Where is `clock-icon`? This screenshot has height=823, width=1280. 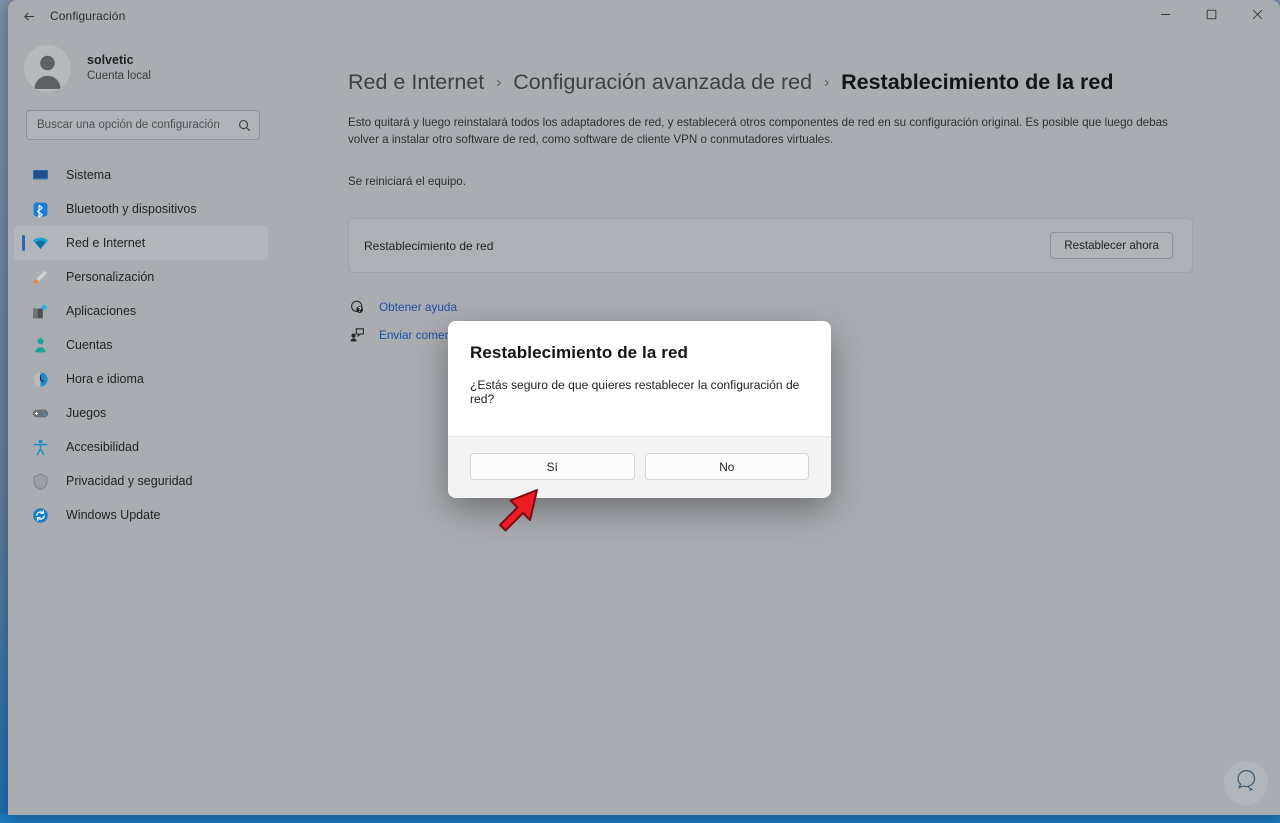
clock-icon is located at coordinates (40, 379).